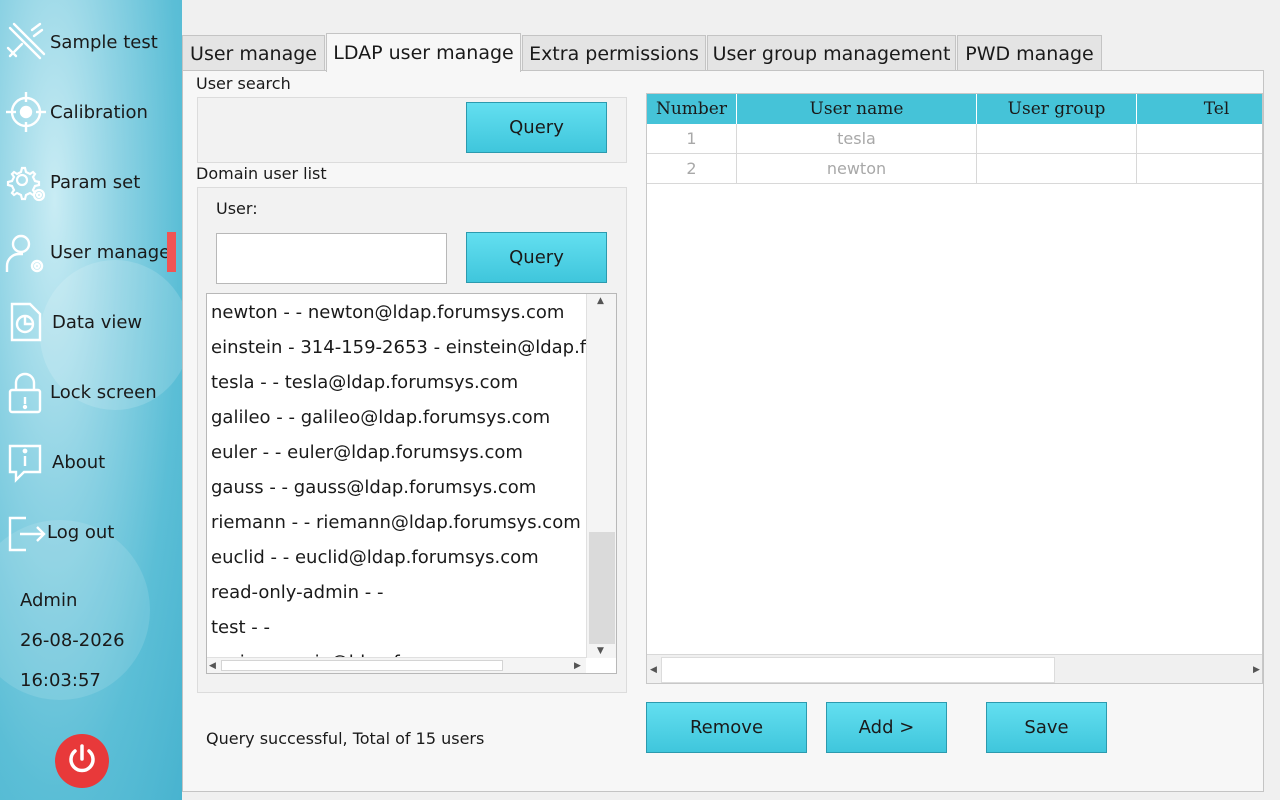 The height and width of the screenshot is (800, 1280). What do you see at coordinates (212, 666) in the screenshot?
I see `scroll-left-icon: ◀` at bounding box center [212, 666].